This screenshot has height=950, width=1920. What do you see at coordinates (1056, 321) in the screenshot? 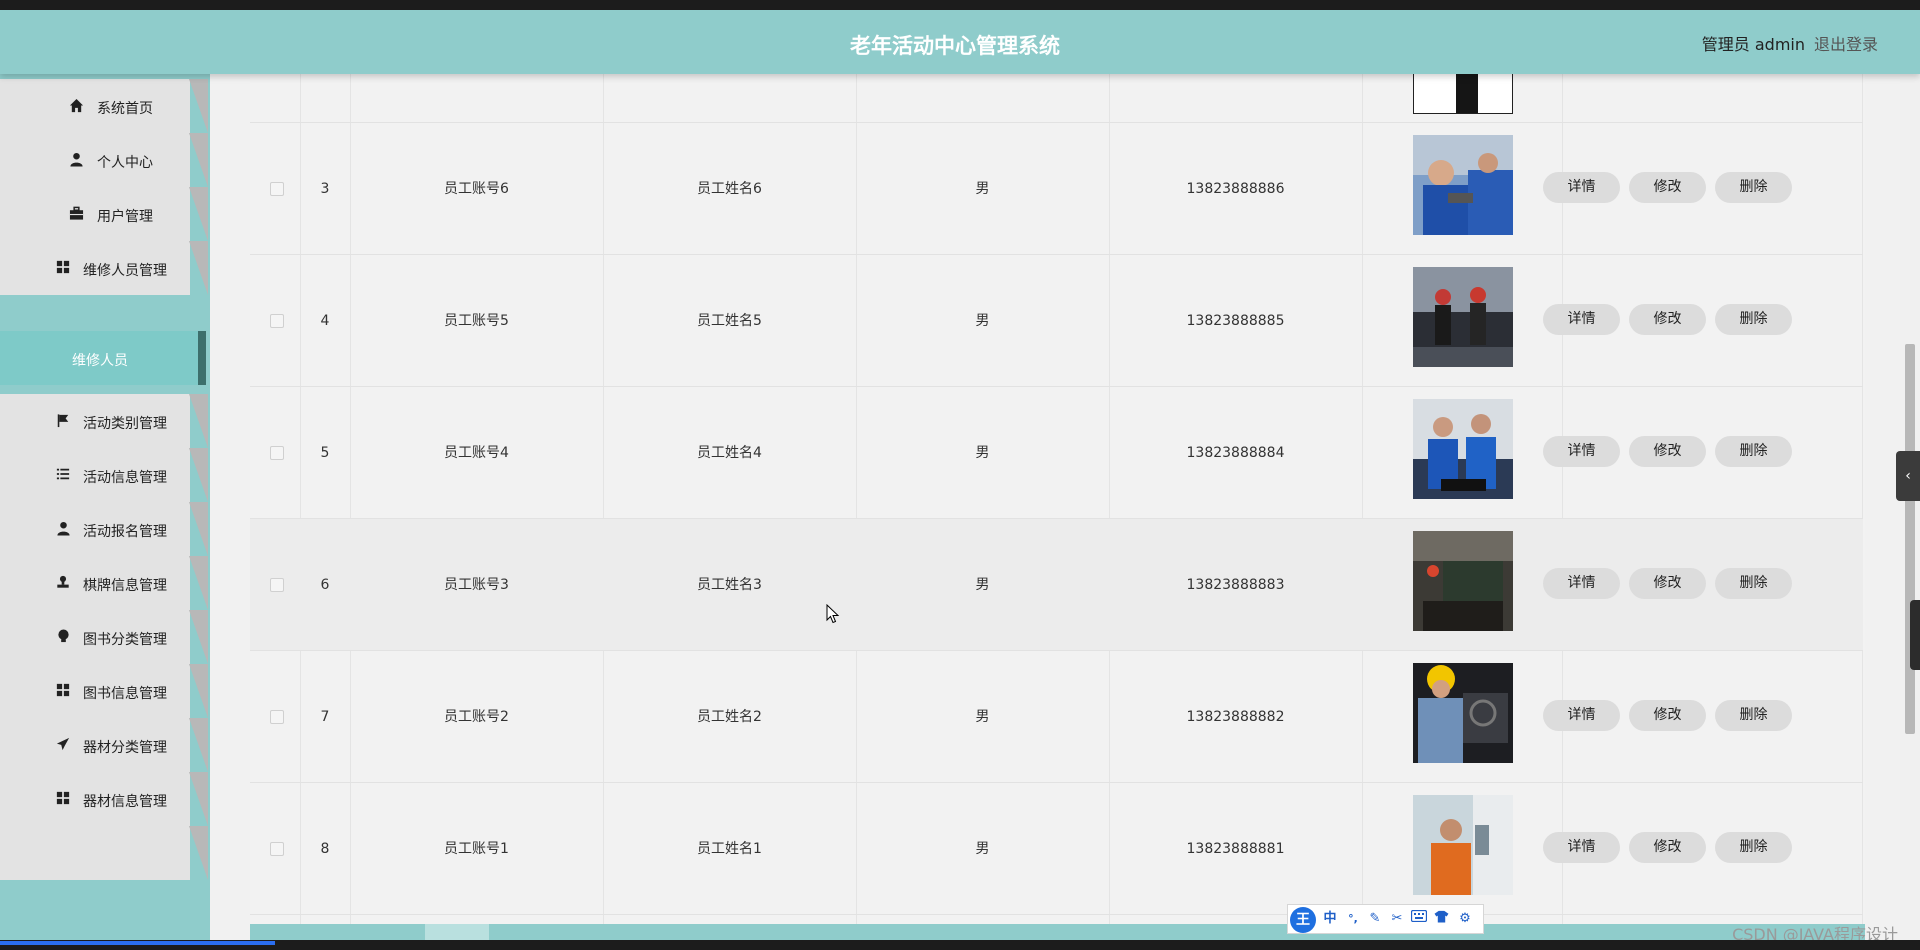
I see `table-row: 4 员工账号5 员工姓名5 男 13823888885 详情 修改 删除` at bounding box center [1056, 321].